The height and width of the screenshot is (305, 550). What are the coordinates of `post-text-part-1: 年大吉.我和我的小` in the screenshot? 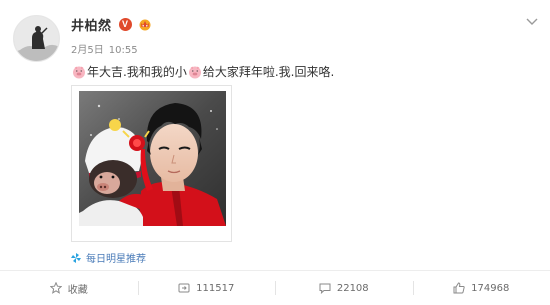 It's located at (137, 72).